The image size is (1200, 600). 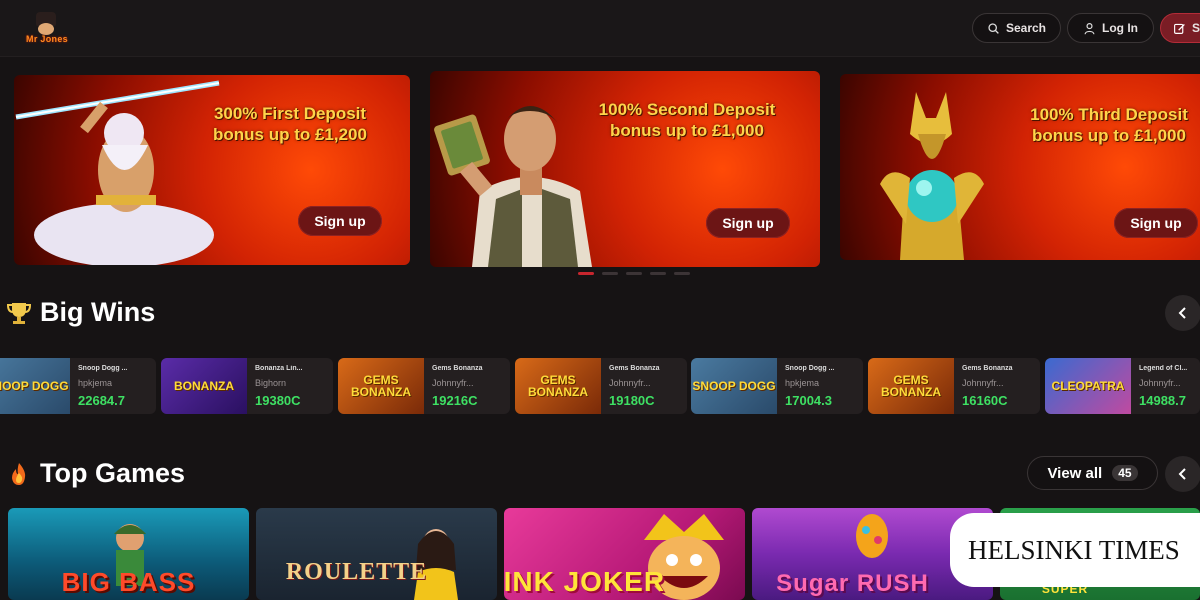 I want to click on view-all-count-badge: 45, so click(x=1125, y=473).